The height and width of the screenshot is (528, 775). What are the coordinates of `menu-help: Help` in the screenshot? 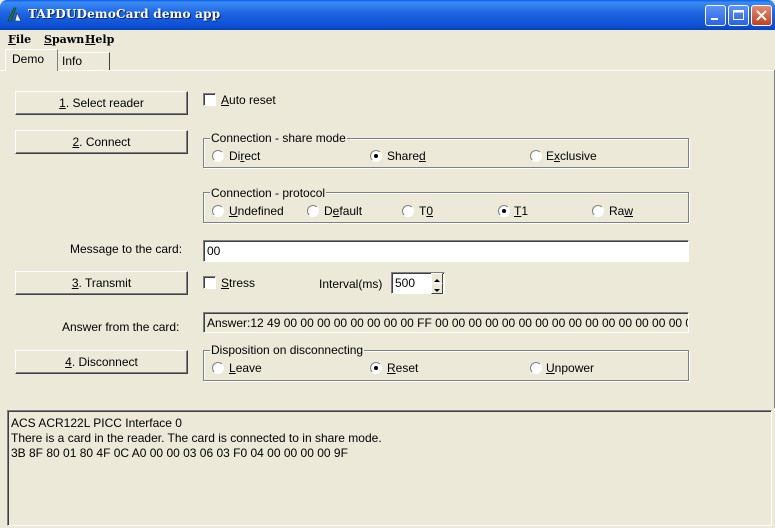 It's located at (99, 39).